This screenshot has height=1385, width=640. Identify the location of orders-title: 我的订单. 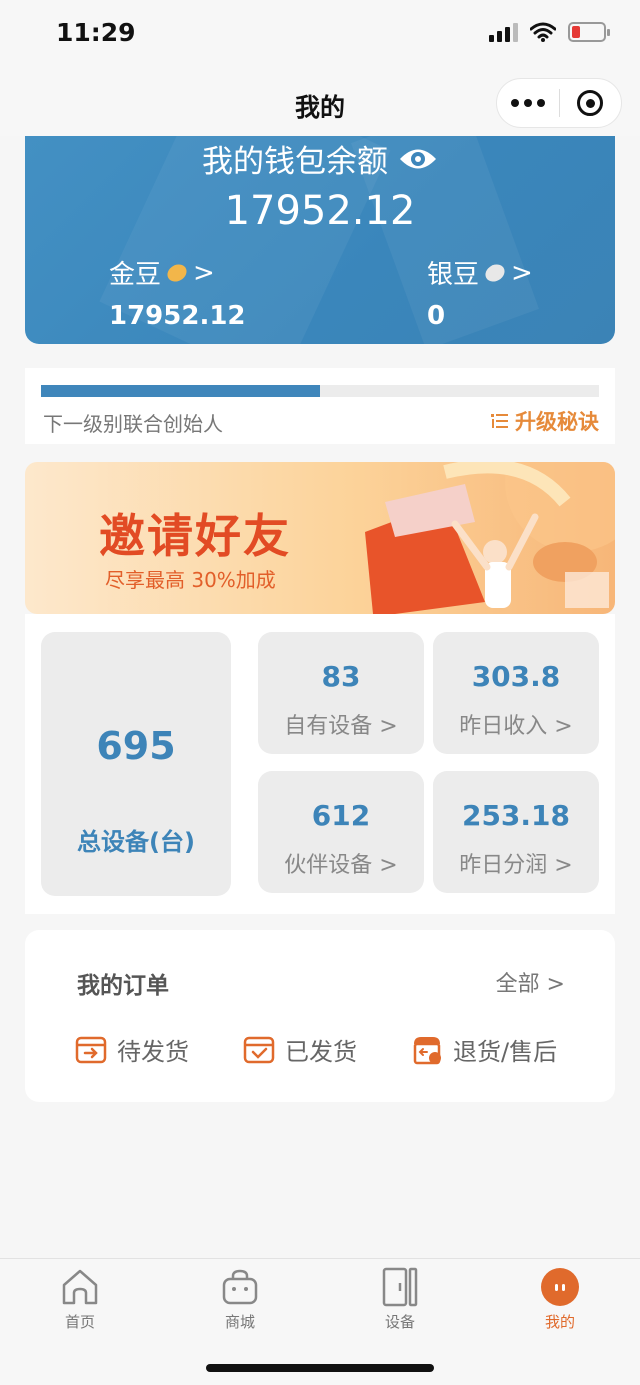
(123, 986).